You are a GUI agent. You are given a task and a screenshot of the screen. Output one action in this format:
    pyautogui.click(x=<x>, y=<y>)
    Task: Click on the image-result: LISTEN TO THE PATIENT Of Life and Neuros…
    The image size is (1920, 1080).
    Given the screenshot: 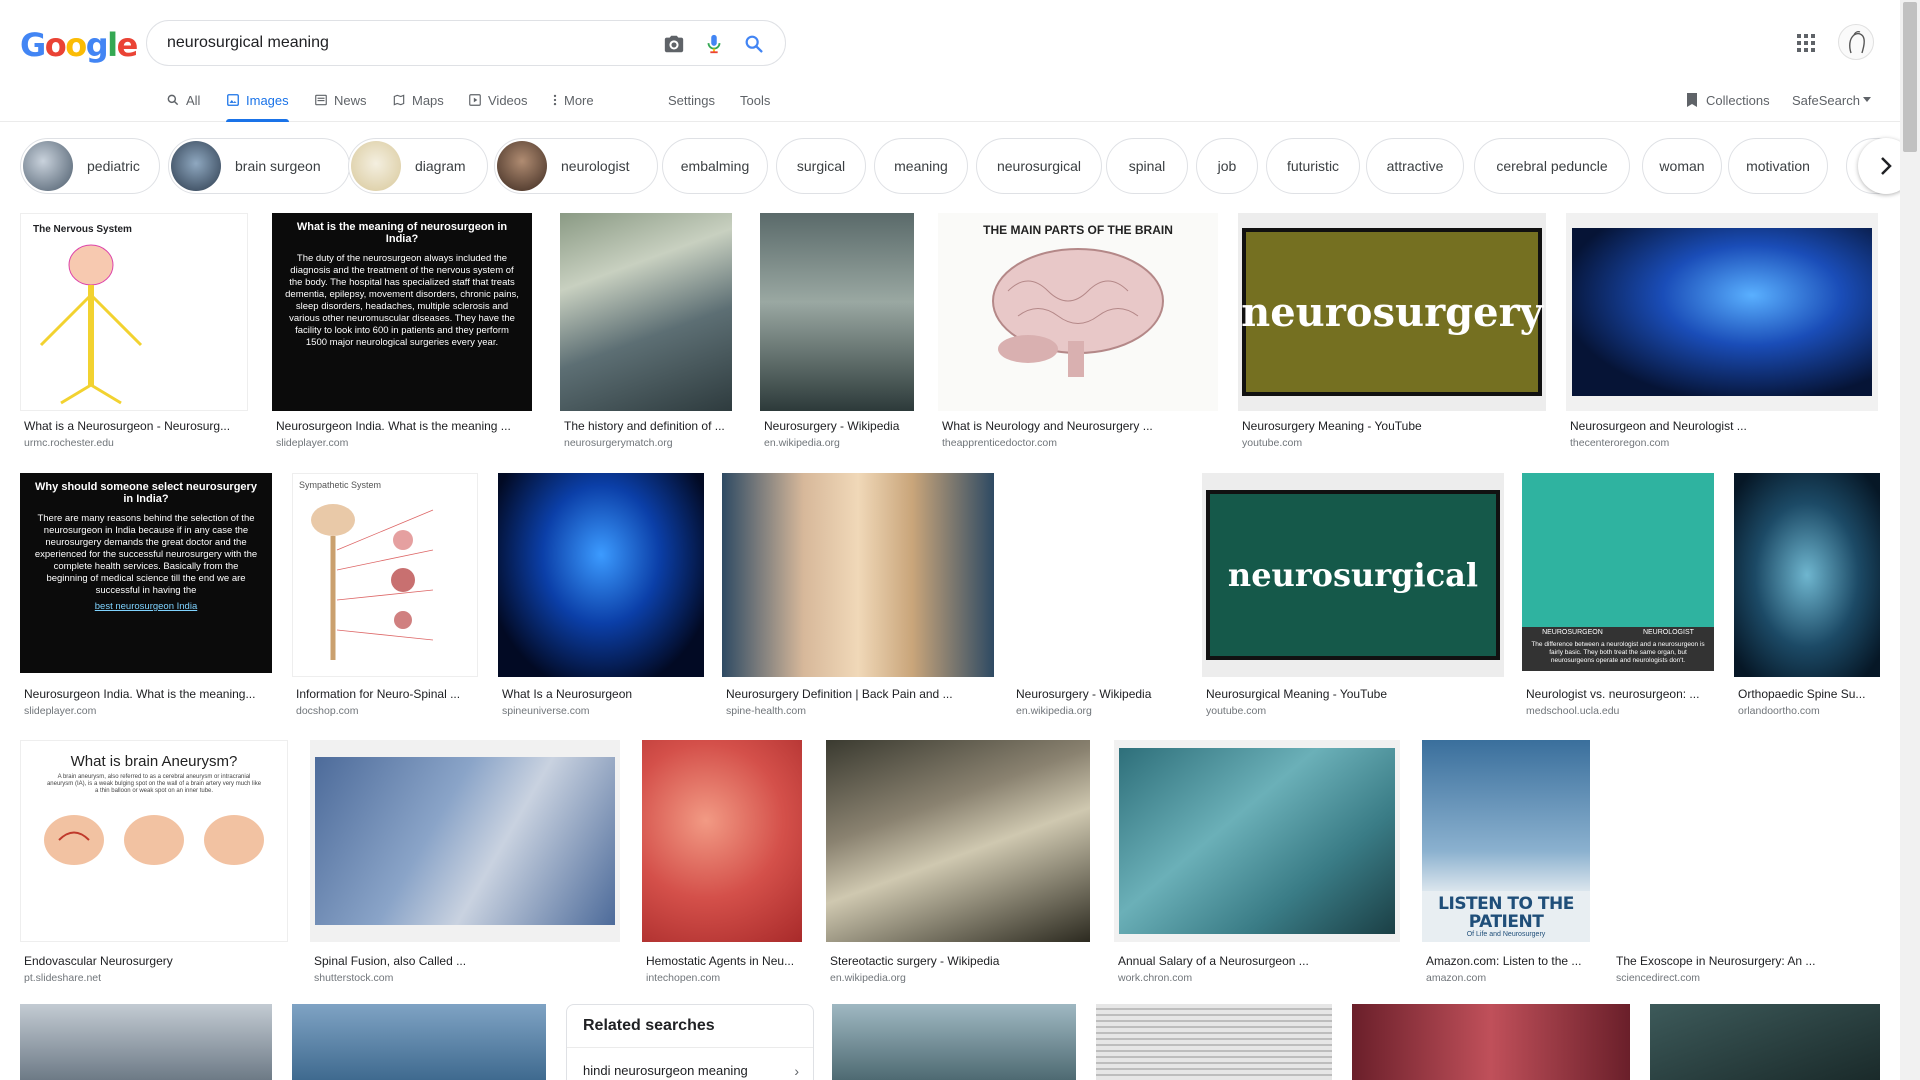 What is the action you would take?
    pyautogui.click(x=1506, y=865)
    